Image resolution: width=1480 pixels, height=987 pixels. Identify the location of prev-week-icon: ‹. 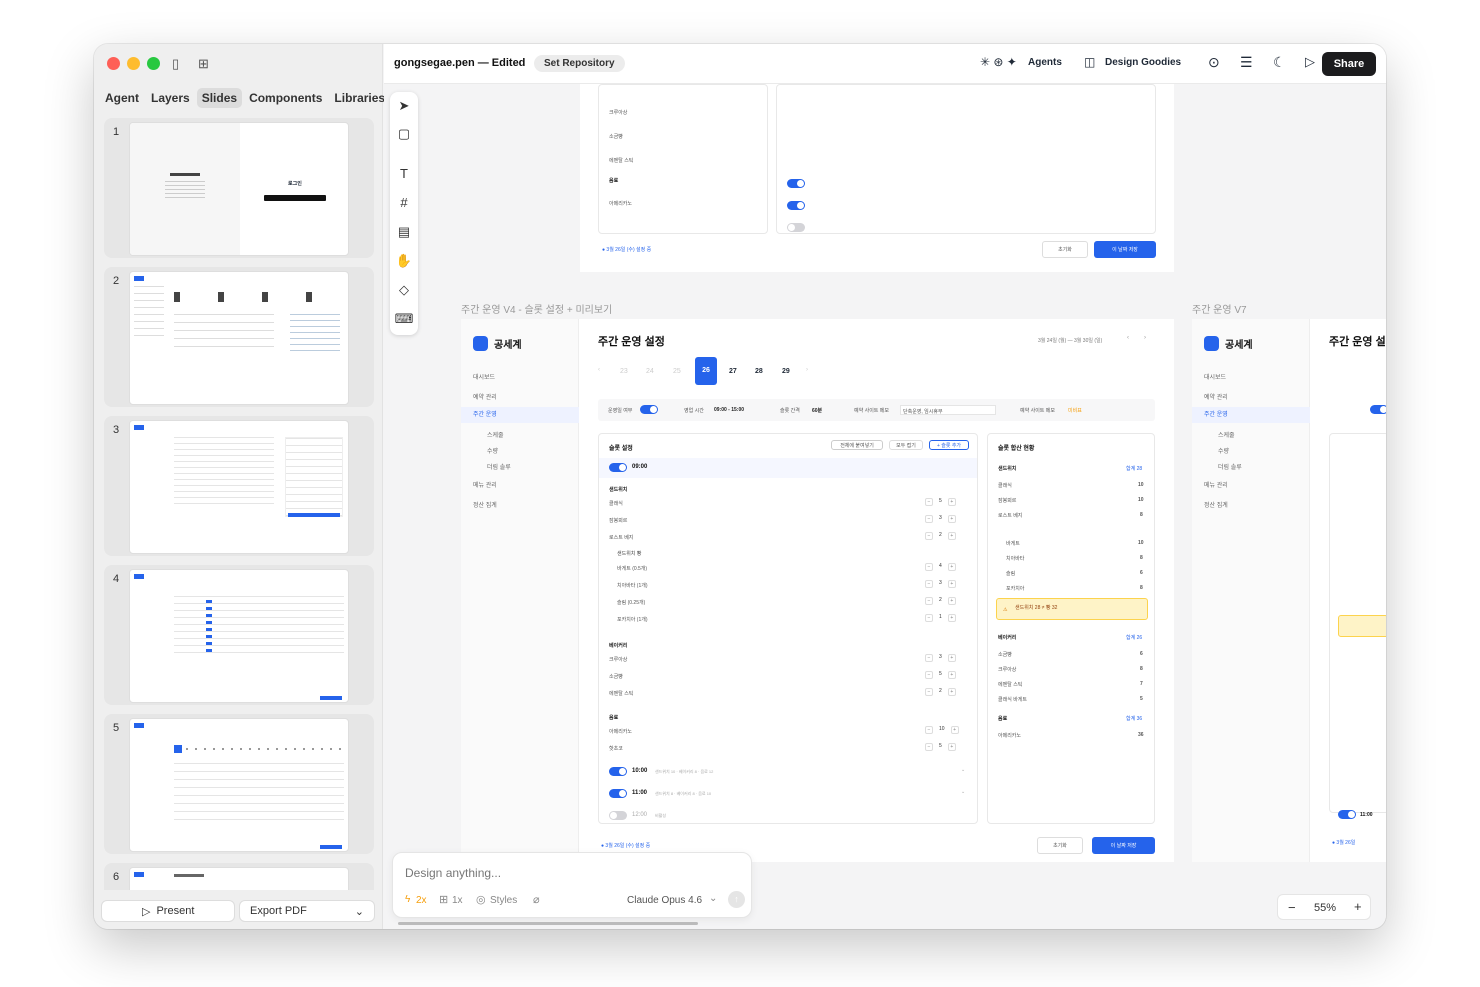
(1128, 338).